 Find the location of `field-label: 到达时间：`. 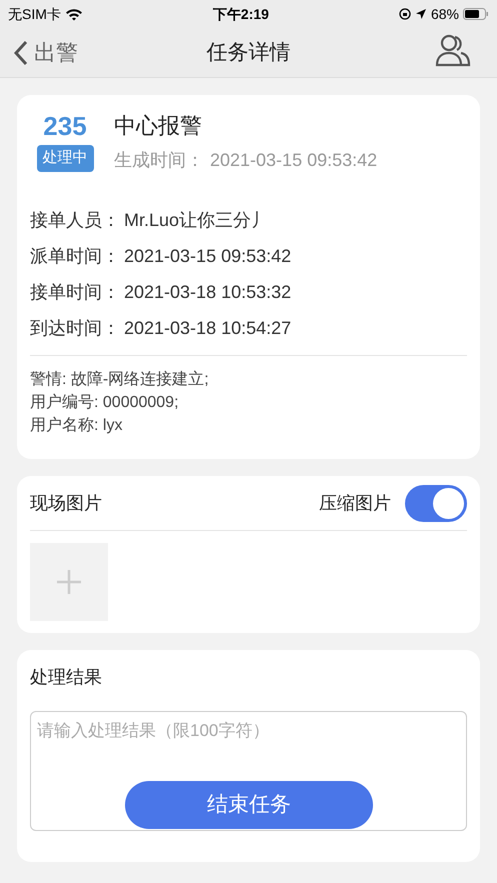

field-label: 到达时间： is located at coordinates (75, 328).